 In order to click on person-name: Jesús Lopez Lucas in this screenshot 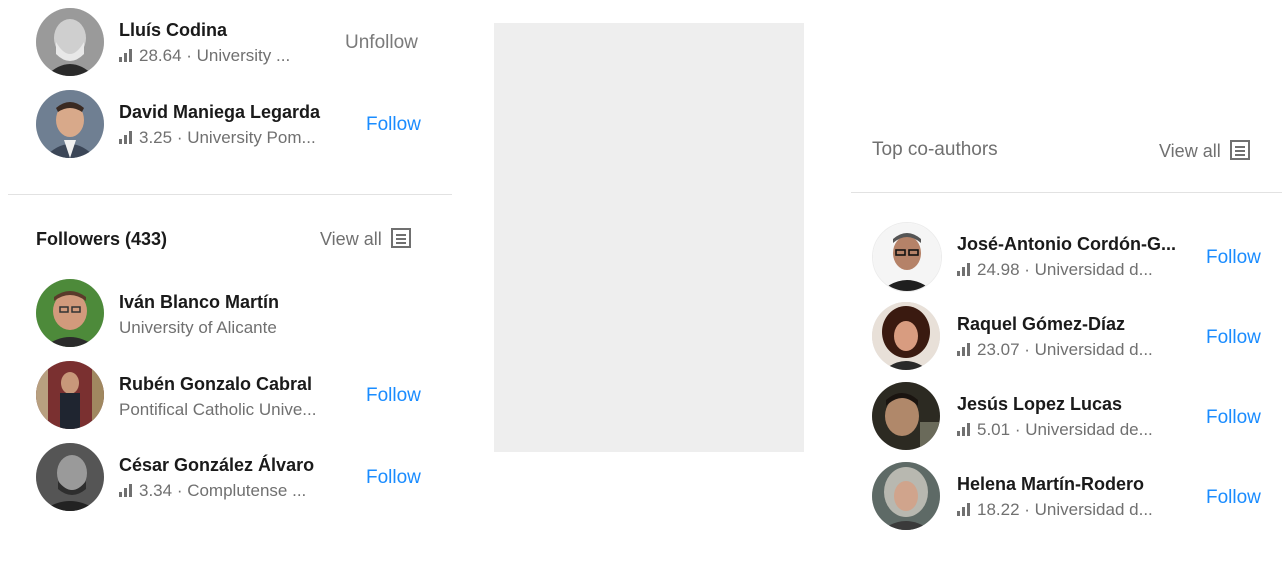, I will do `click(1039, 404)`.